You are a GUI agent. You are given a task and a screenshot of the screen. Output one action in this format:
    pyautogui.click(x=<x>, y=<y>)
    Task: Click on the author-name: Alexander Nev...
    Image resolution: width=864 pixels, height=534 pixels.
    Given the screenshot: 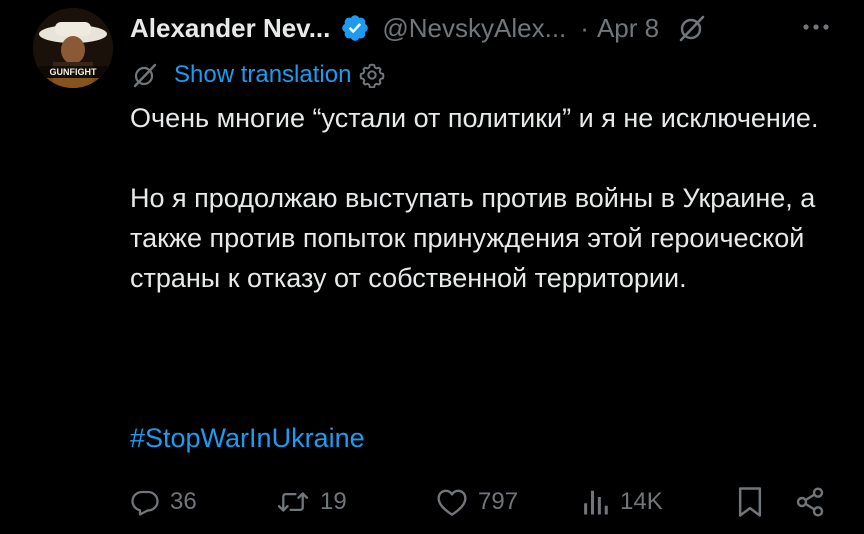 What is the action you would take?
    pyautogui.click(x=230, y=28)
    